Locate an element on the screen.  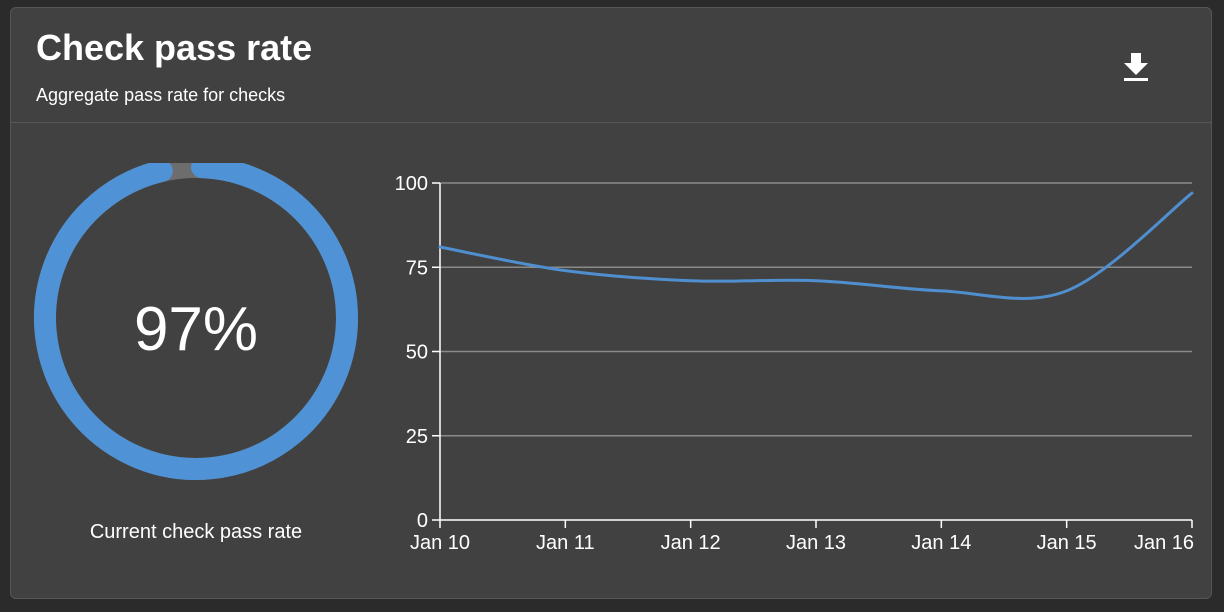
download-icon is located at coordinates (1136, 67).